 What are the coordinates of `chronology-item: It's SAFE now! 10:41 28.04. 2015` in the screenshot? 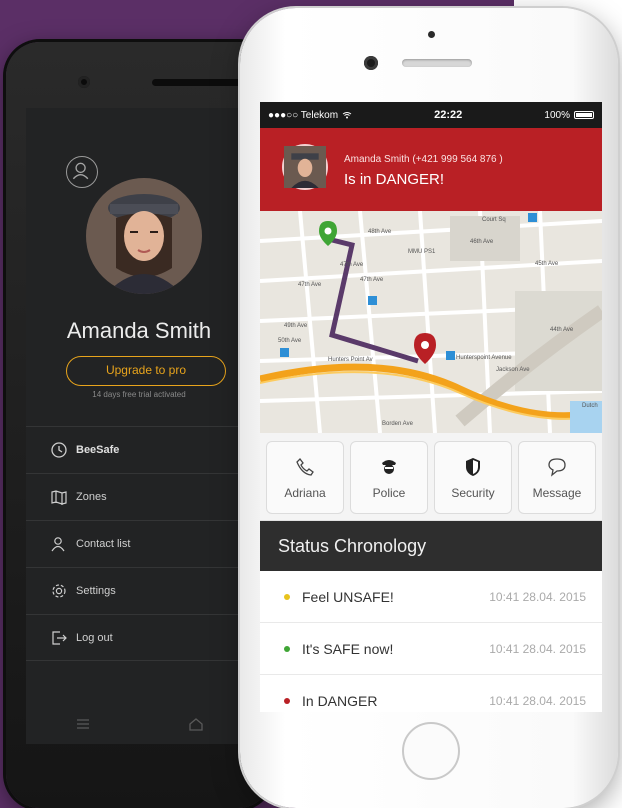 It's located at (431, 649).